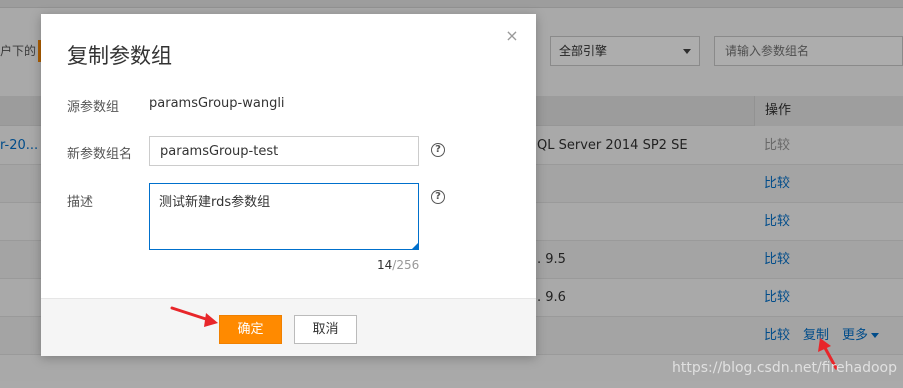  What do you see at coordinates (385, 265) in the screenshot?
I see `char-count-current: 14` at bounding box center [385, 265].